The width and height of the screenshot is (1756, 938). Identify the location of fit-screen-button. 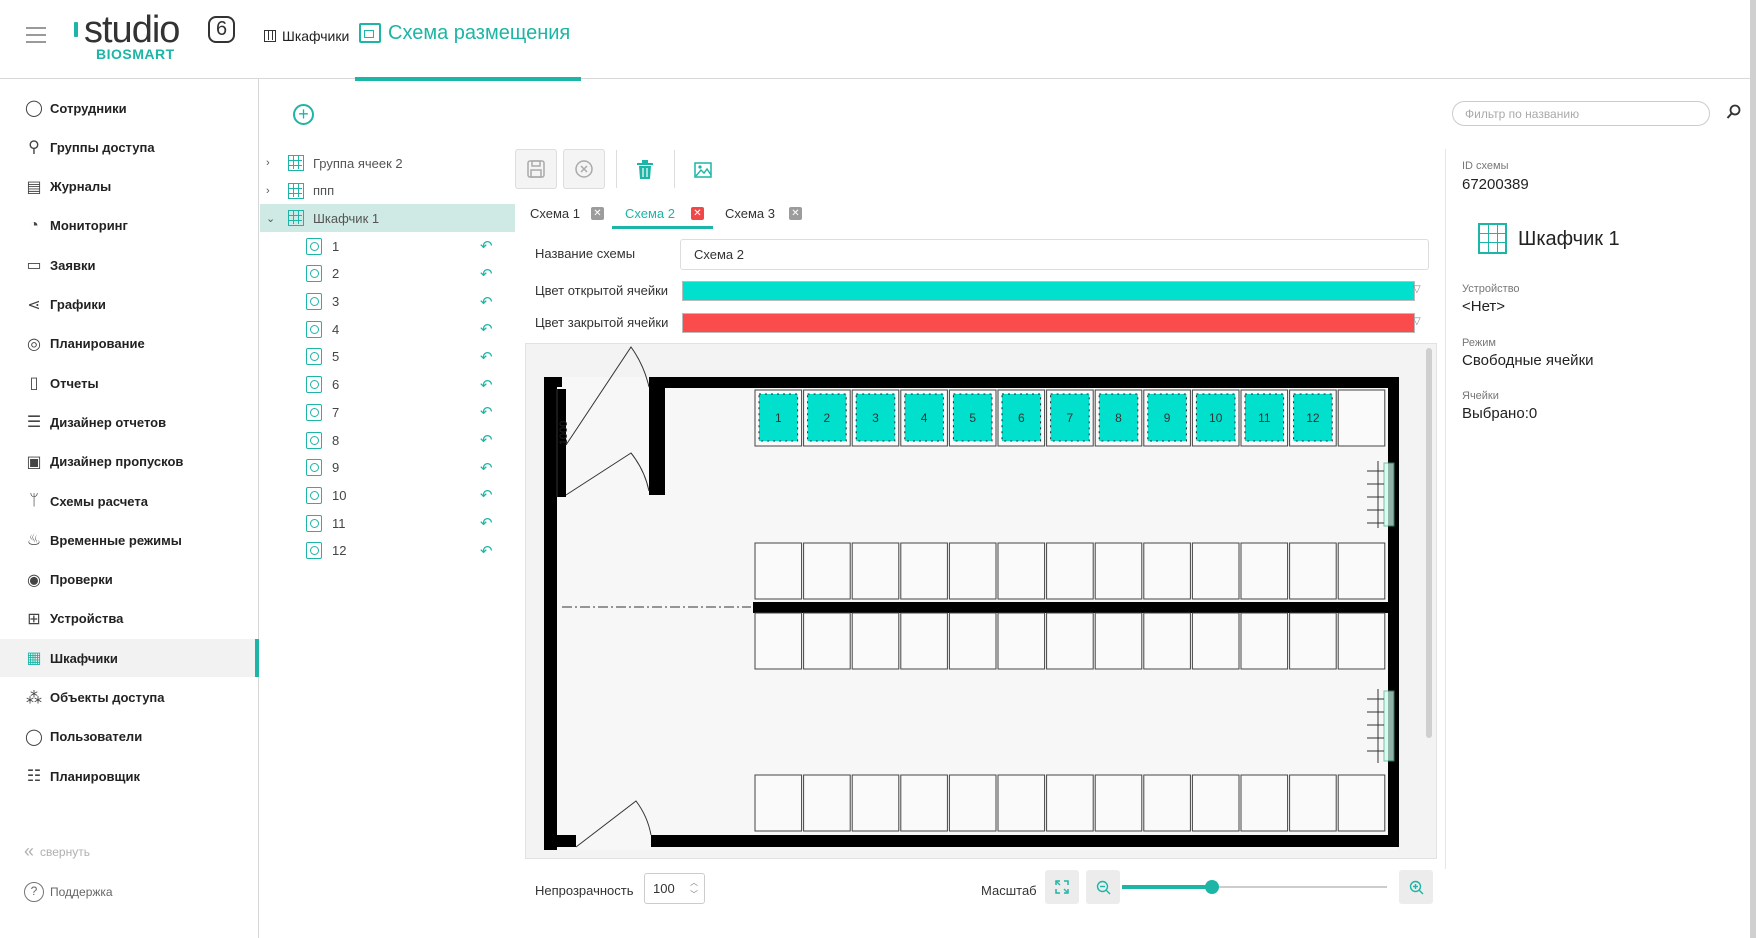
(1062, 887).